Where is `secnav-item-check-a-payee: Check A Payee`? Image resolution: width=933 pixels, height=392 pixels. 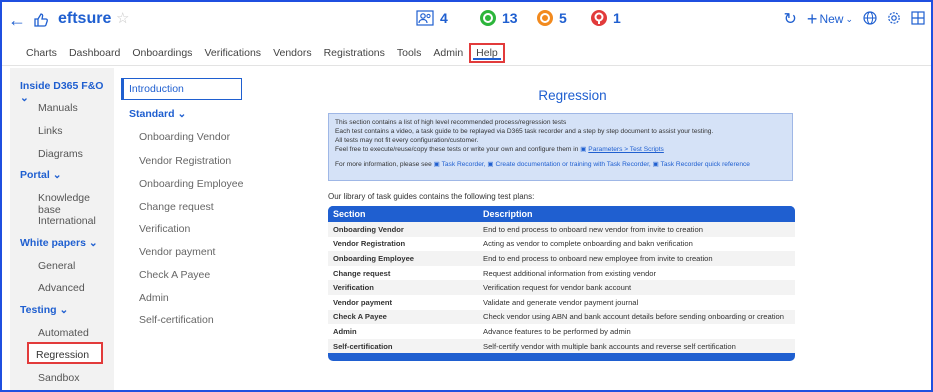
secnav-item-check-a-payee: Check A Payee is located at coordinates (174, 275).